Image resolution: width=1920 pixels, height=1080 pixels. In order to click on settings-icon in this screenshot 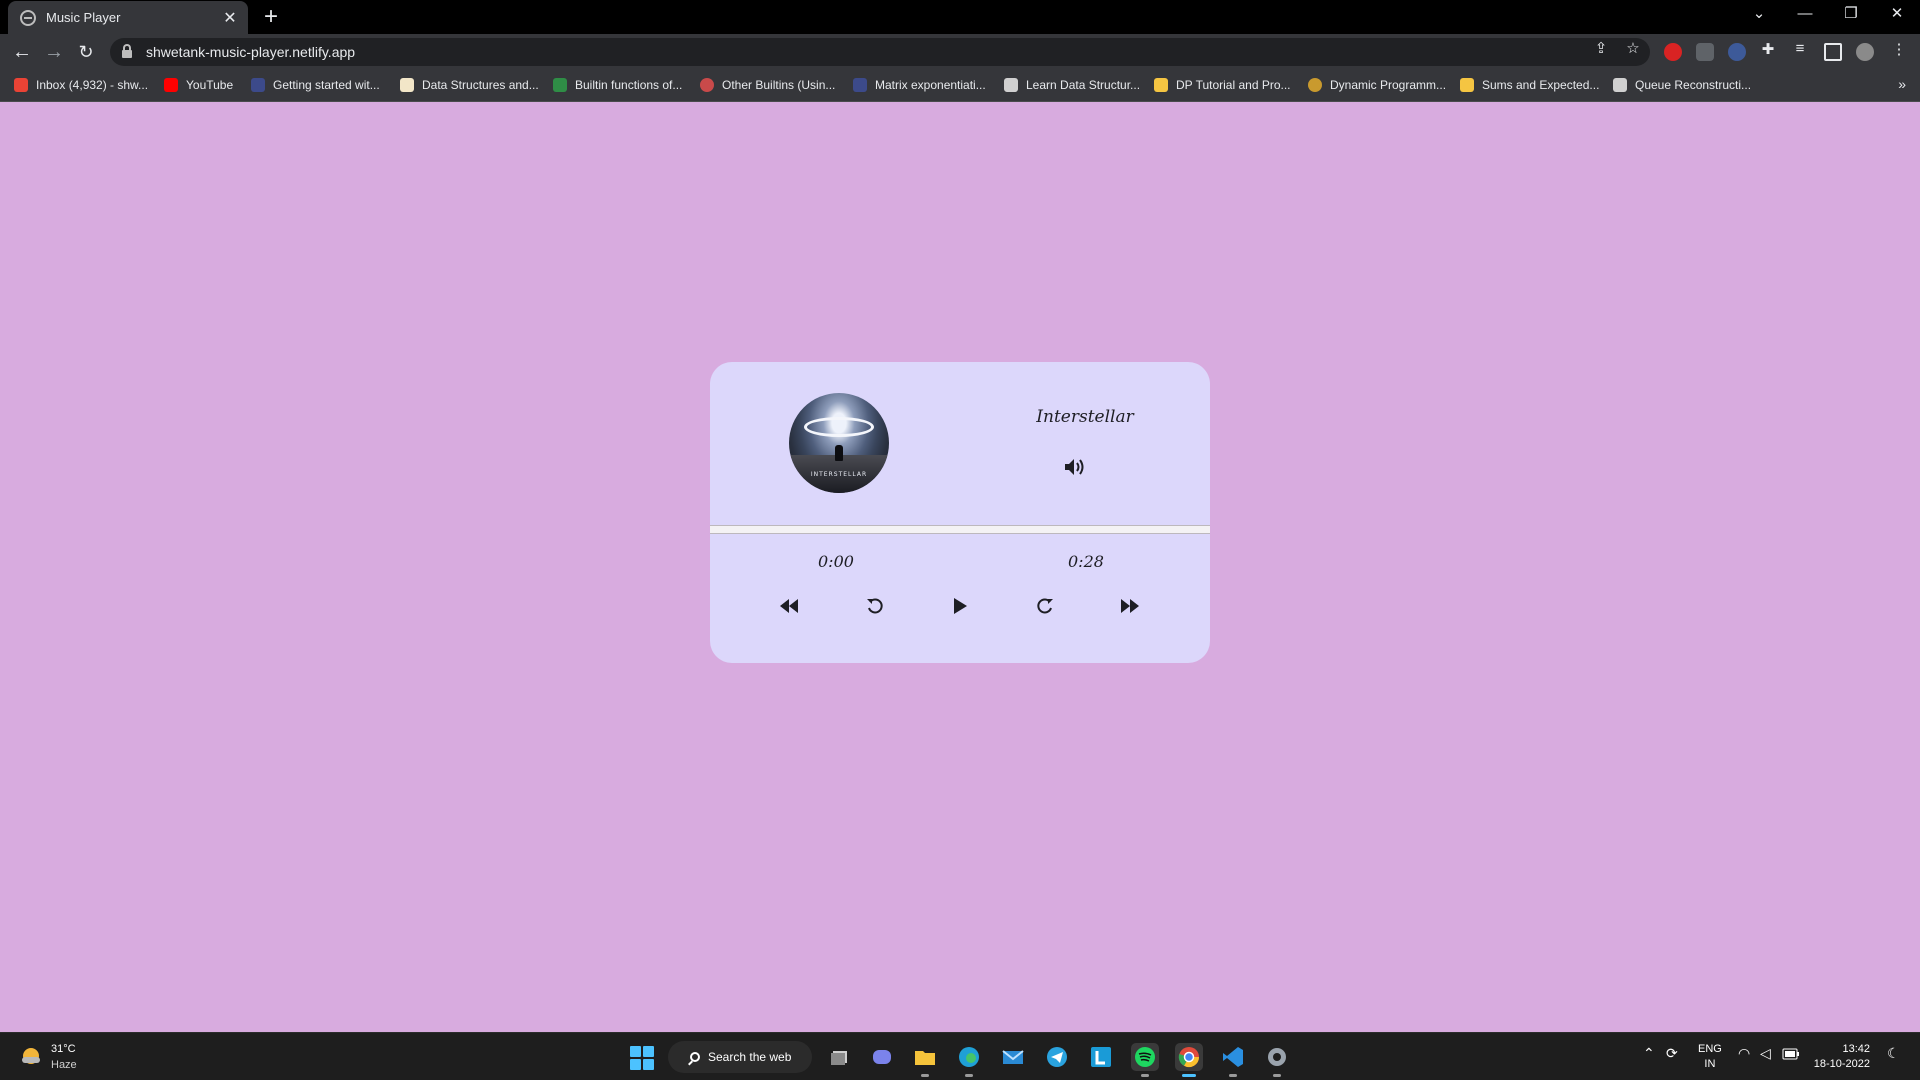, I will do `click(1277, 1060)`.